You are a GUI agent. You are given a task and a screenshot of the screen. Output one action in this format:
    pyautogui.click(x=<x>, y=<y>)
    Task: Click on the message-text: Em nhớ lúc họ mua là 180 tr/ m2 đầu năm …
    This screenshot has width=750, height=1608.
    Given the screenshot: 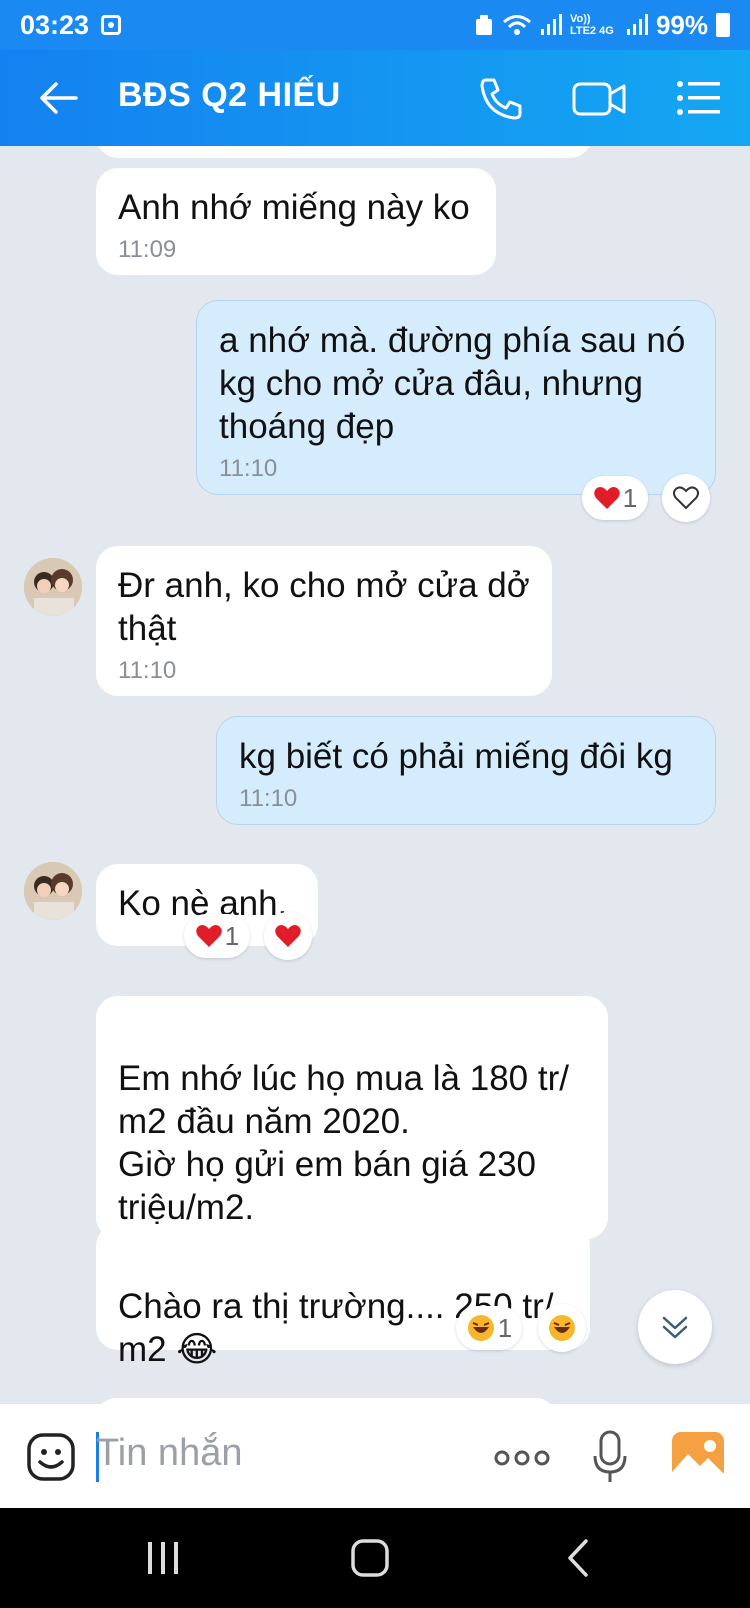 What is the action you would take?
    pyautogui.click(x=343, y=1143)
    